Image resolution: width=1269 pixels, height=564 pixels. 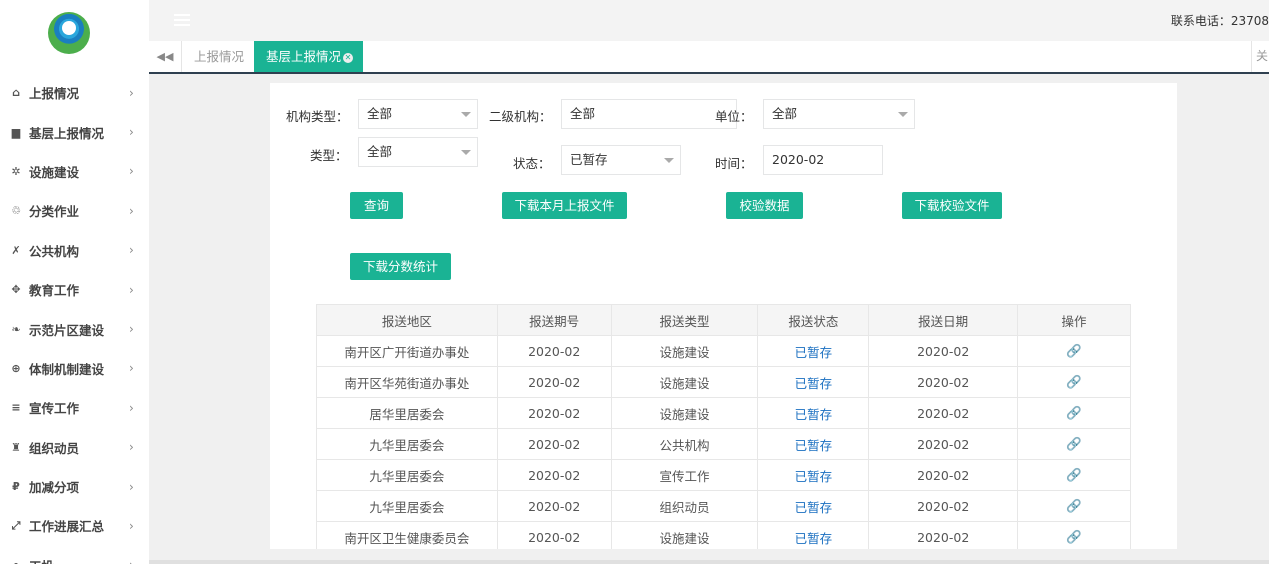 What do you see at coordinates (564, 205) in the screenshot?
I see `download-monthly-report-button: 下载本月上报文件` at bounding box center [564, 205].